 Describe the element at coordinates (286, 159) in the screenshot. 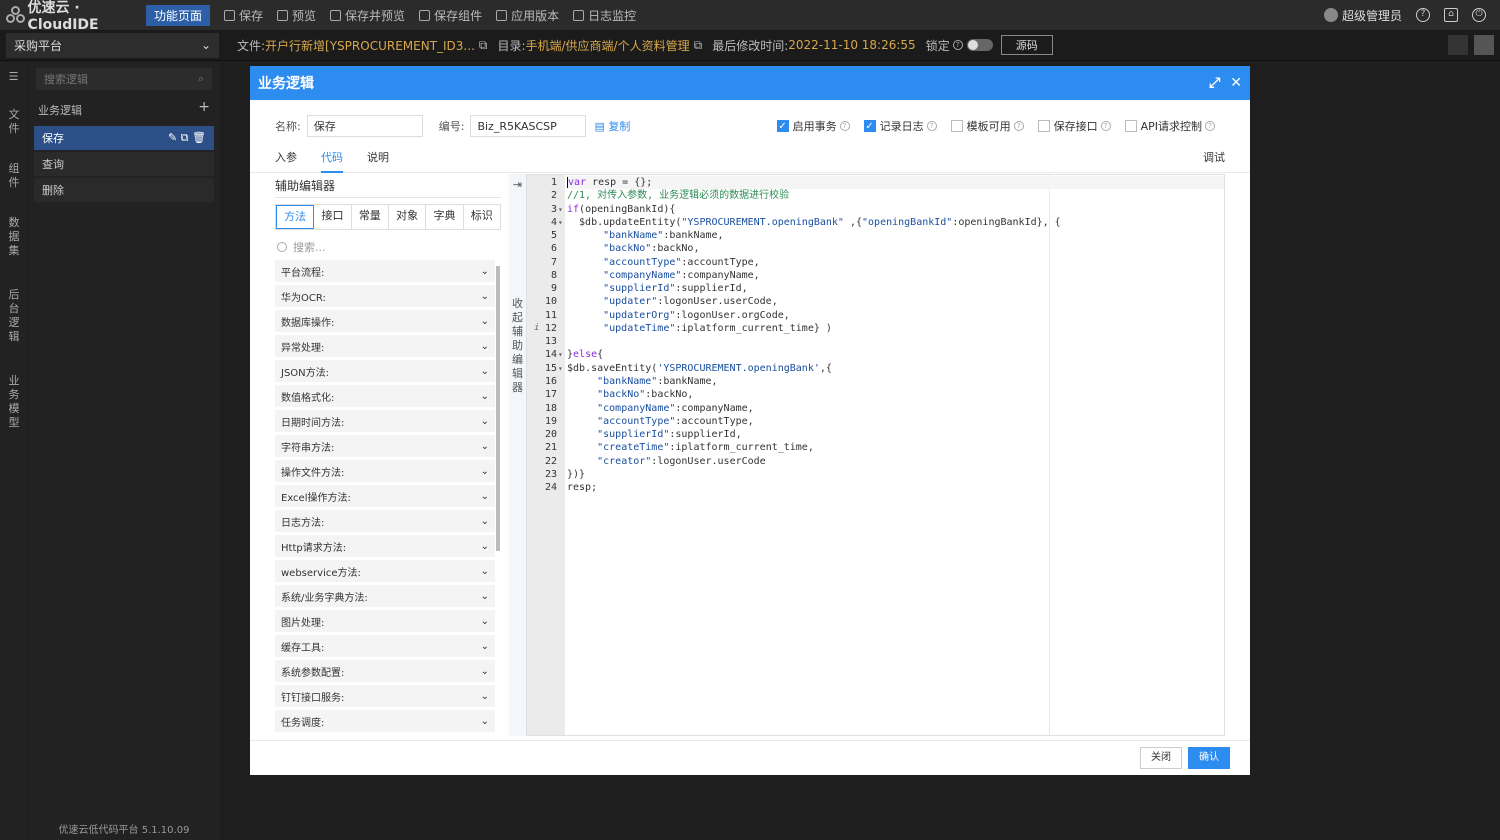

I see `tab-params: 入参` at that location.